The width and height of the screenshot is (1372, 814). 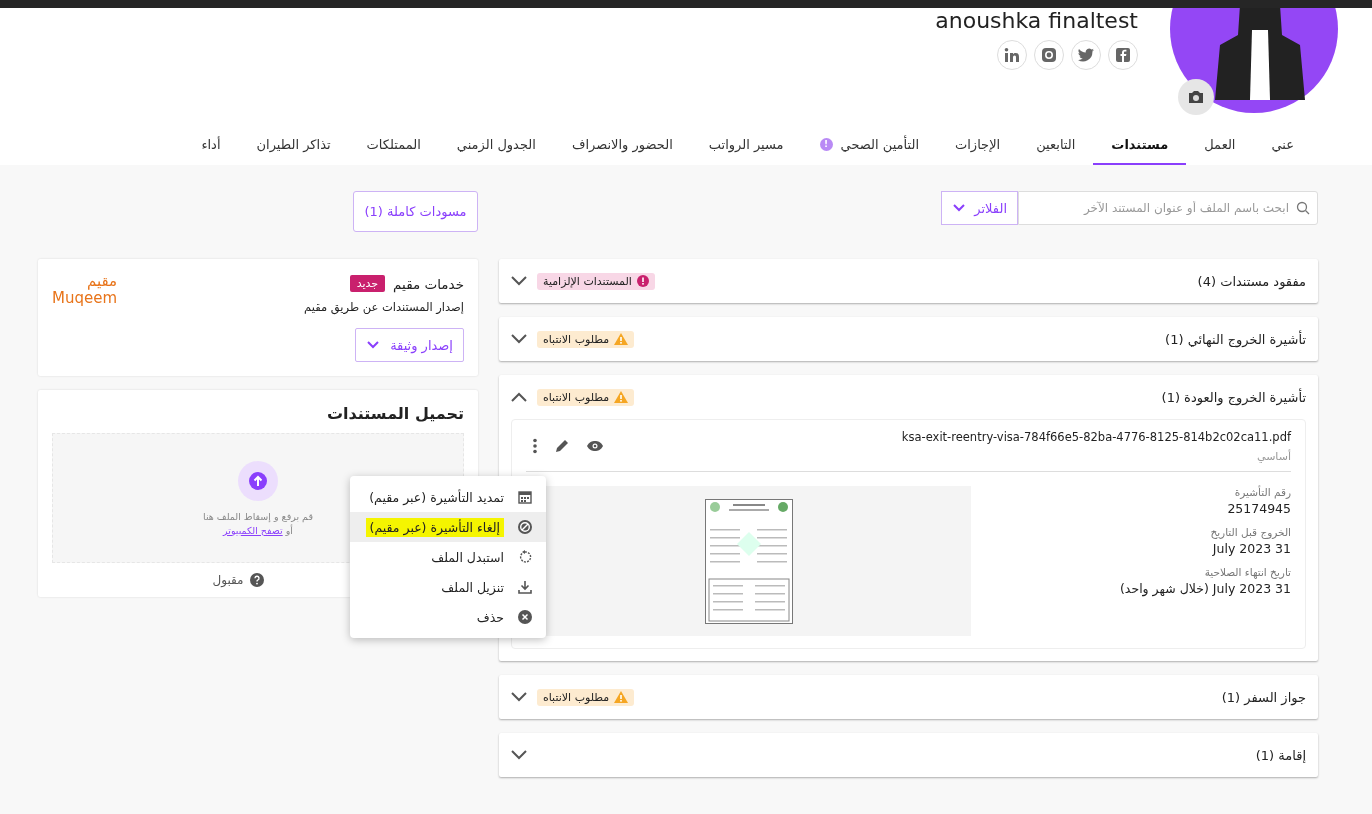 What do you see at coordinates (1273, 456) in the screenshot?
I see `document-category: أساسي` at bounding box center [1273, 456].